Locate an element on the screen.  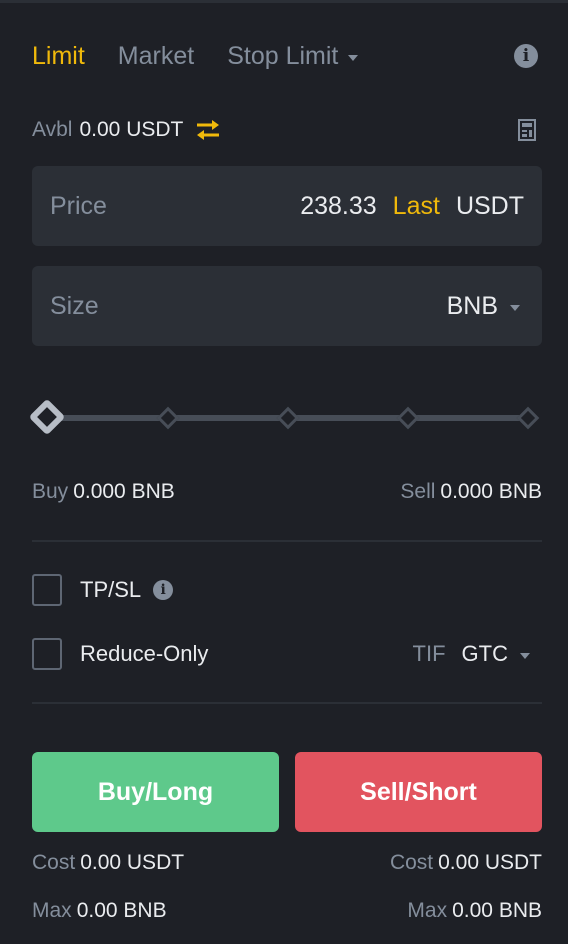
size-unit-select: BNB is located at coordinates (483, 306).